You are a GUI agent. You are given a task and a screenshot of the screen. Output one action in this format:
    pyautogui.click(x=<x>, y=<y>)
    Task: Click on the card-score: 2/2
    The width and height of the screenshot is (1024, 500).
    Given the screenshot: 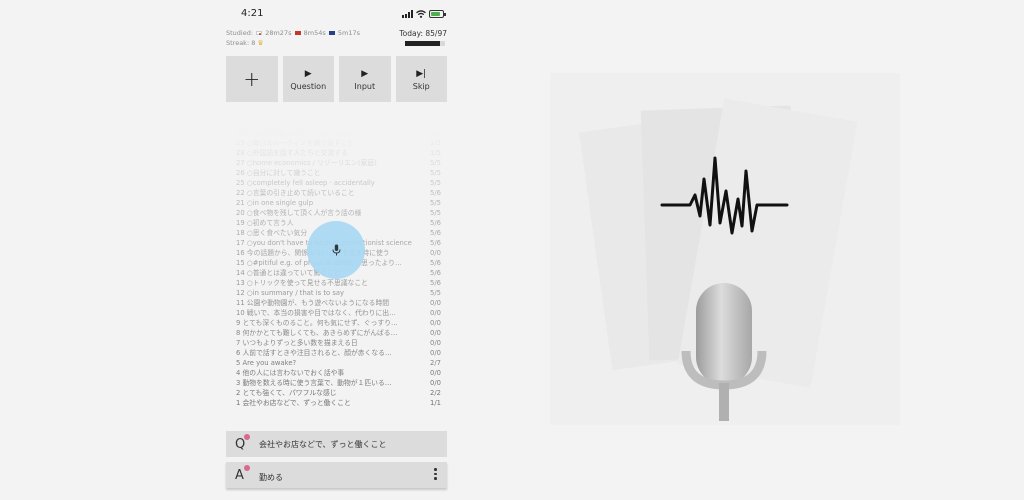 What is the action you would take?
    pyautogui.click(x=435, y=393)
    